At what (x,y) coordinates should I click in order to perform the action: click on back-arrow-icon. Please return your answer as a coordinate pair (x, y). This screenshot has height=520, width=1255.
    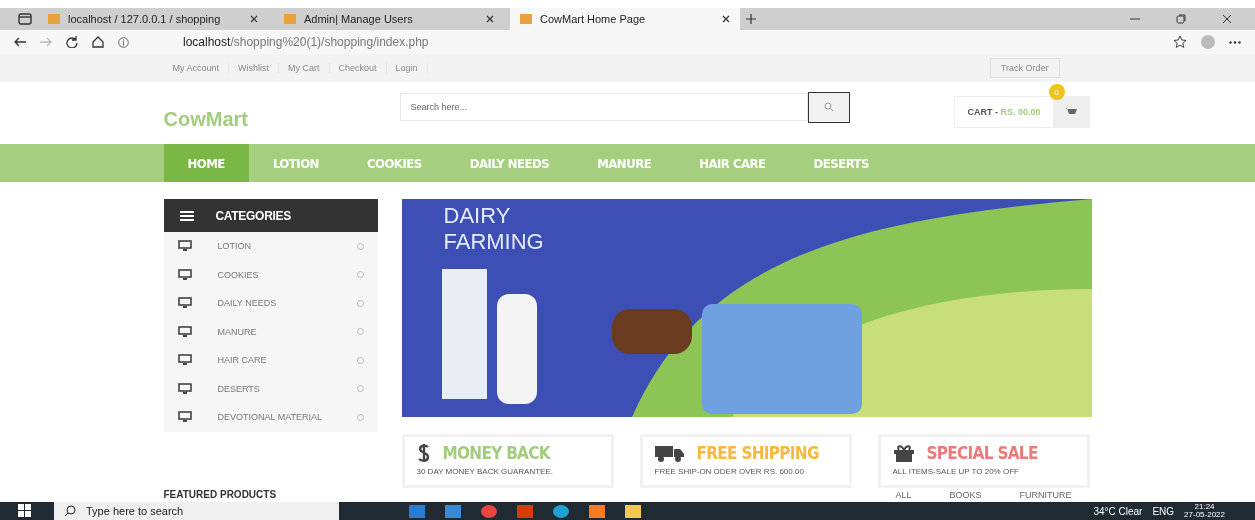
    Looking at the image, I should click on (20, 42).